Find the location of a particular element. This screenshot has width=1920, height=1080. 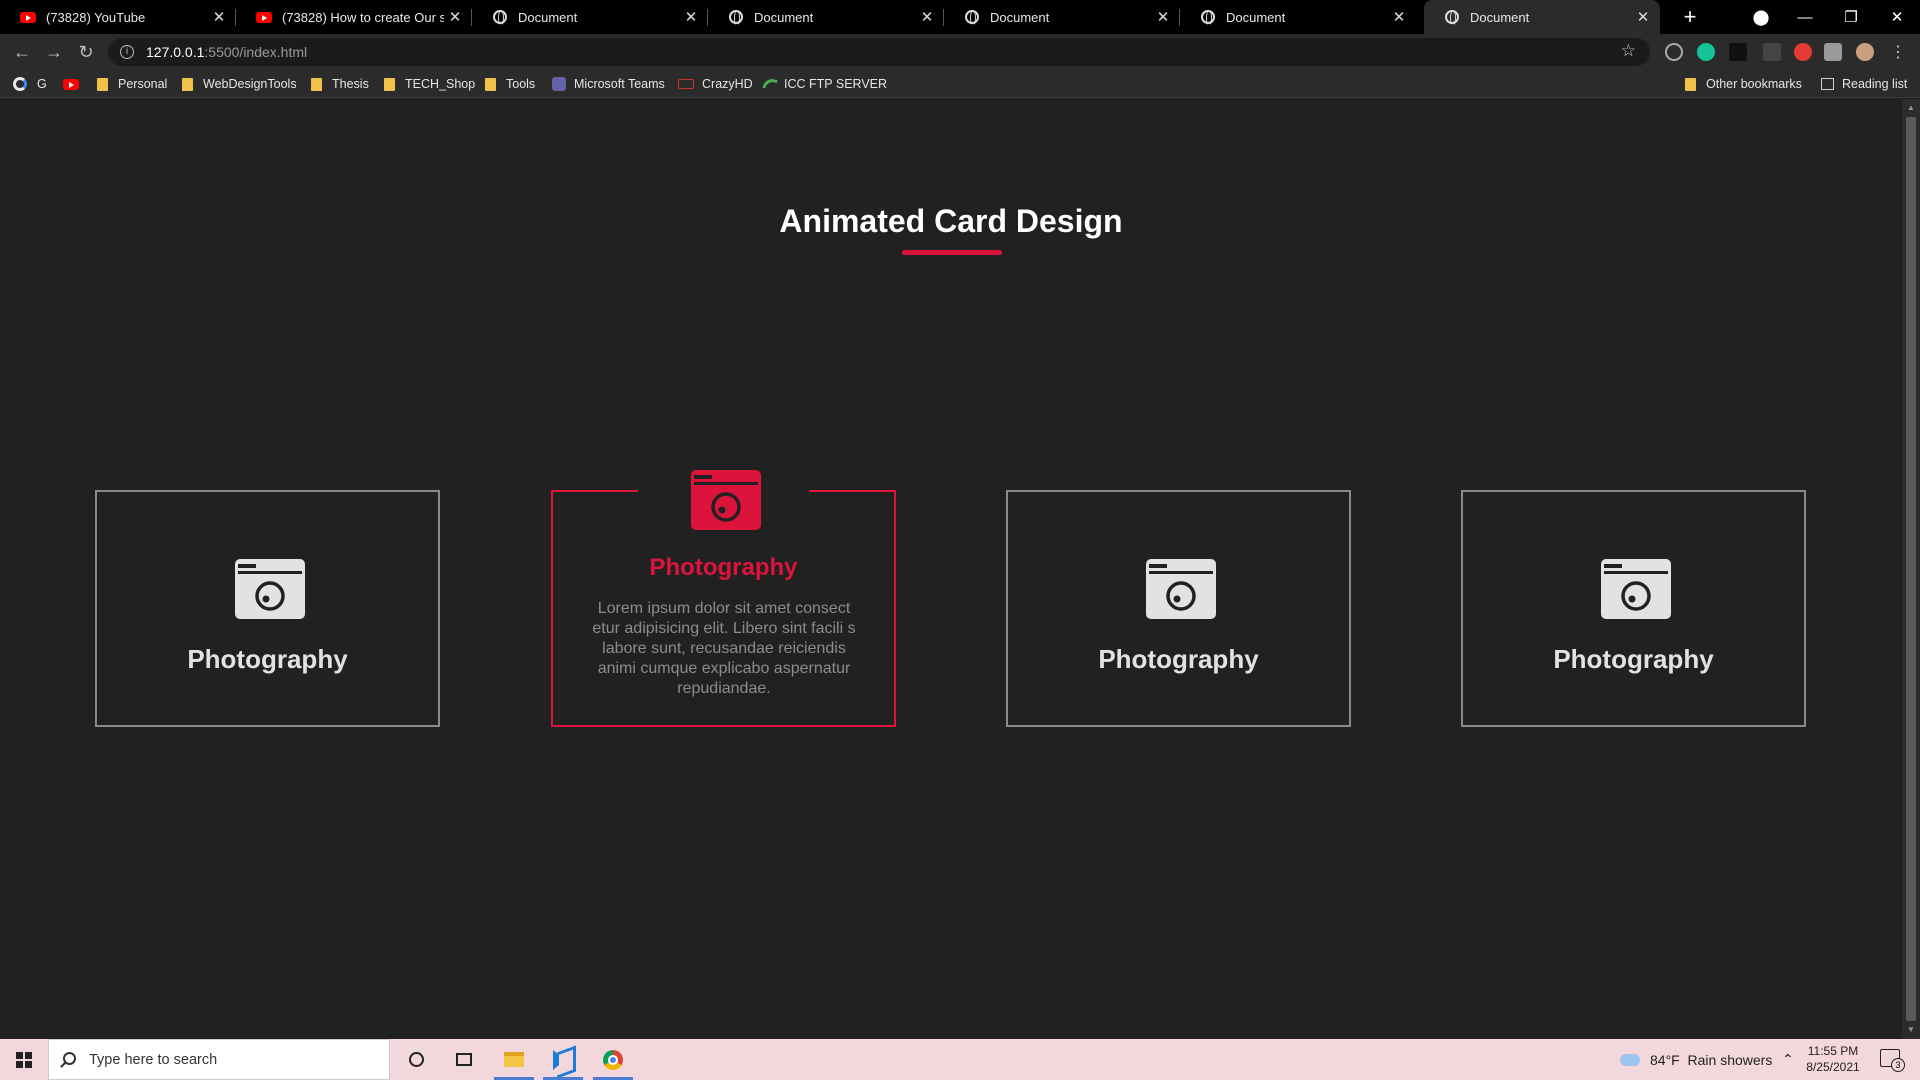

system-clock: 11:55 PM 8/25/2021 is located at coordinates (1833, 1059).